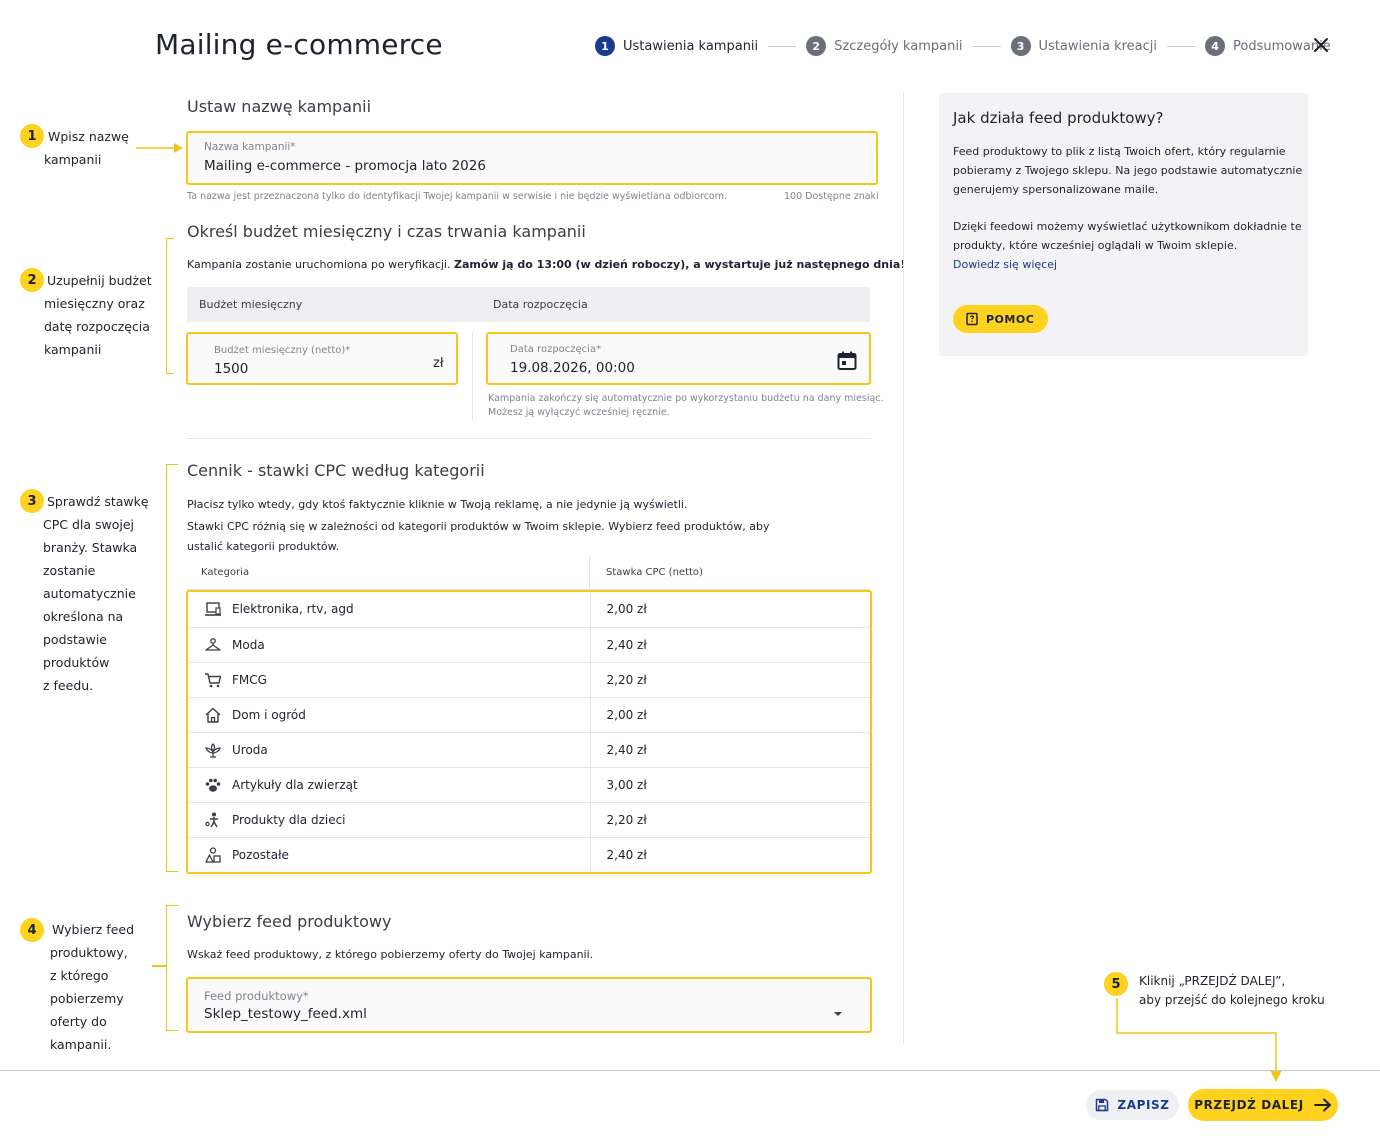 The height and width of the screenshot is (1140, 1380). What do you see at coordinates (528, 438) in the screenshot?
I see `section-divider` at bounding box center [528, 438].